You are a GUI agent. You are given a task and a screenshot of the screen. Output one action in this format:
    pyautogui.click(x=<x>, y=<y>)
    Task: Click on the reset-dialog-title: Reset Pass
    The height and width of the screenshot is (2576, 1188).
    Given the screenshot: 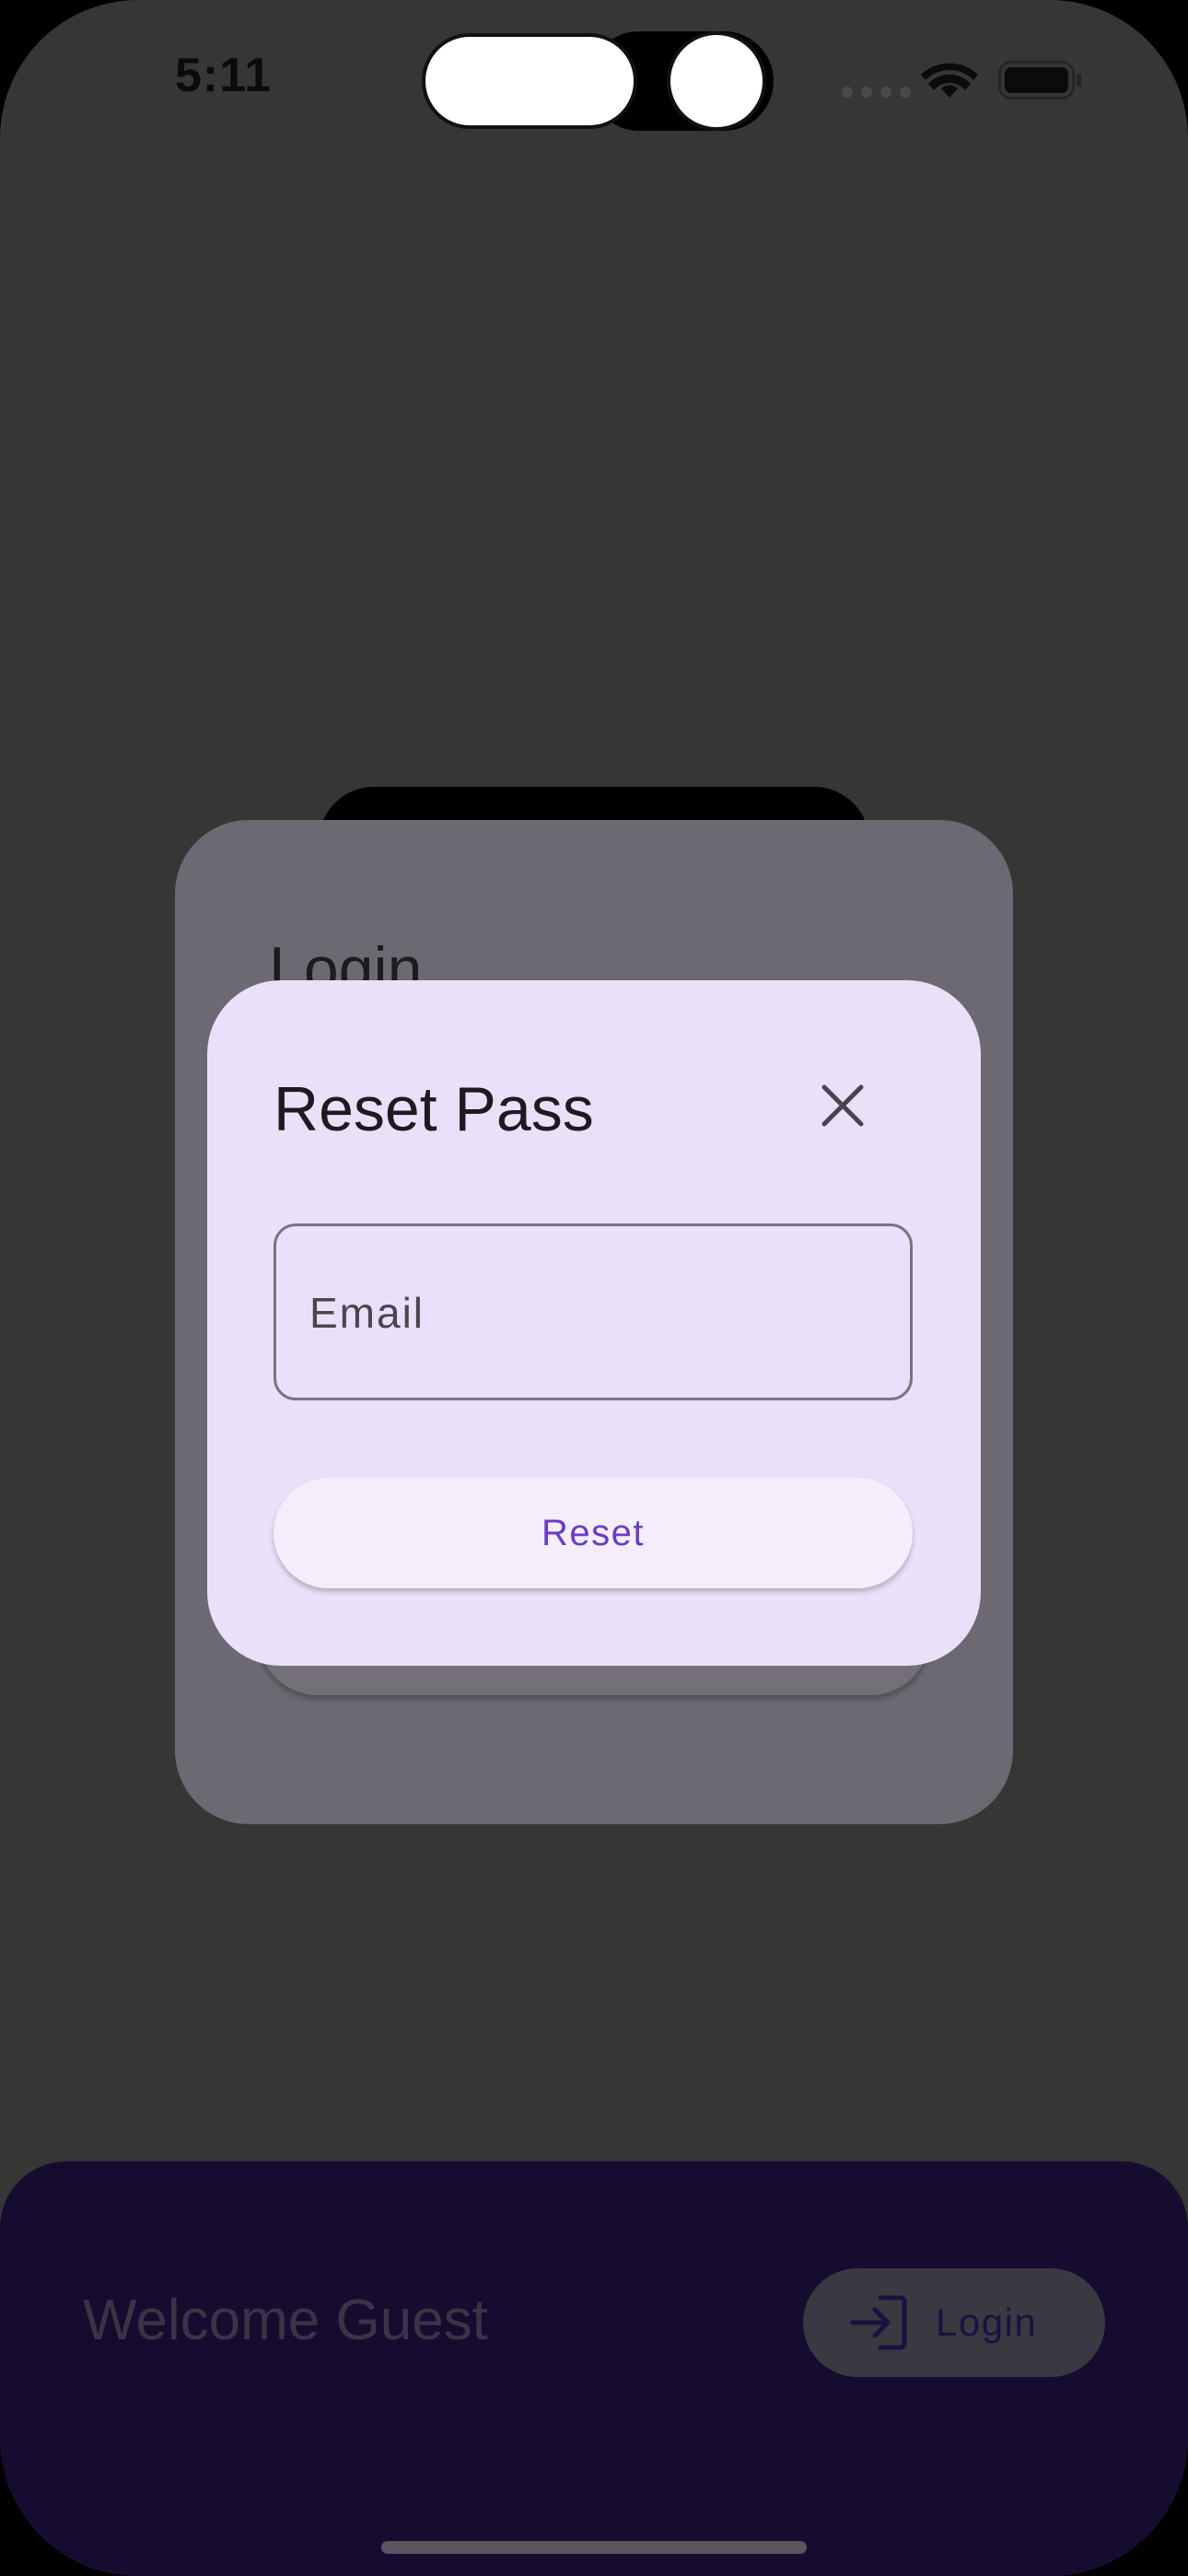 What is the action you would take?
    pyautogui.click(x=434, y=1109)
    